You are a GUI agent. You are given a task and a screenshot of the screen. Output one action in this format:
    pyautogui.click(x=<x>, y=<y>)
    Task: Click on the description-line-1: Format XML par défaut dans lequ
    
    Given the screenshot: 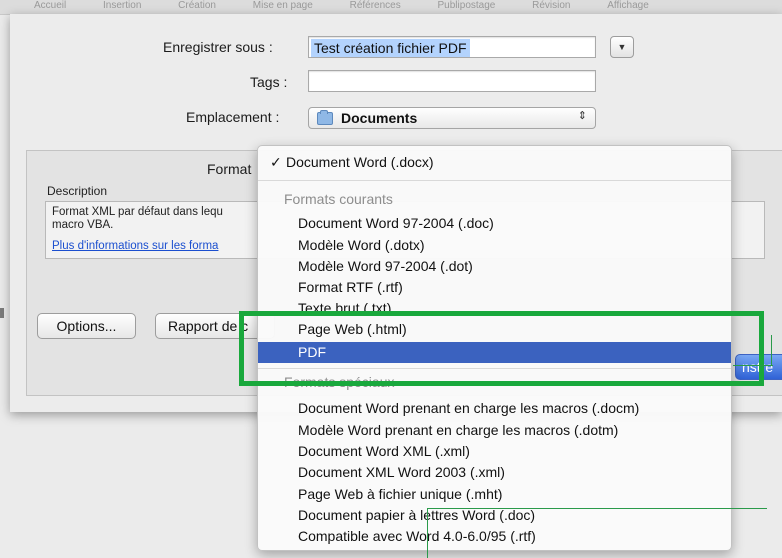 What is the action you would take?
    pyautogui.click(x=137, y=212)
    